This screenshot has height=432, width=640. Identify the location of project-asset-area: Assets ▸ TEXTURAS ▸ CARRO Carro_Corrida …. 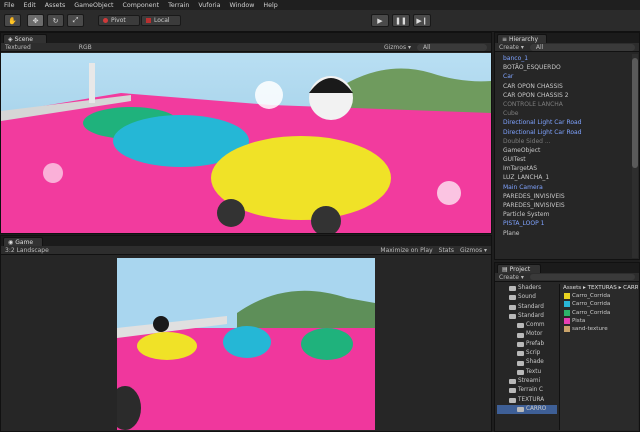
(598, 357).